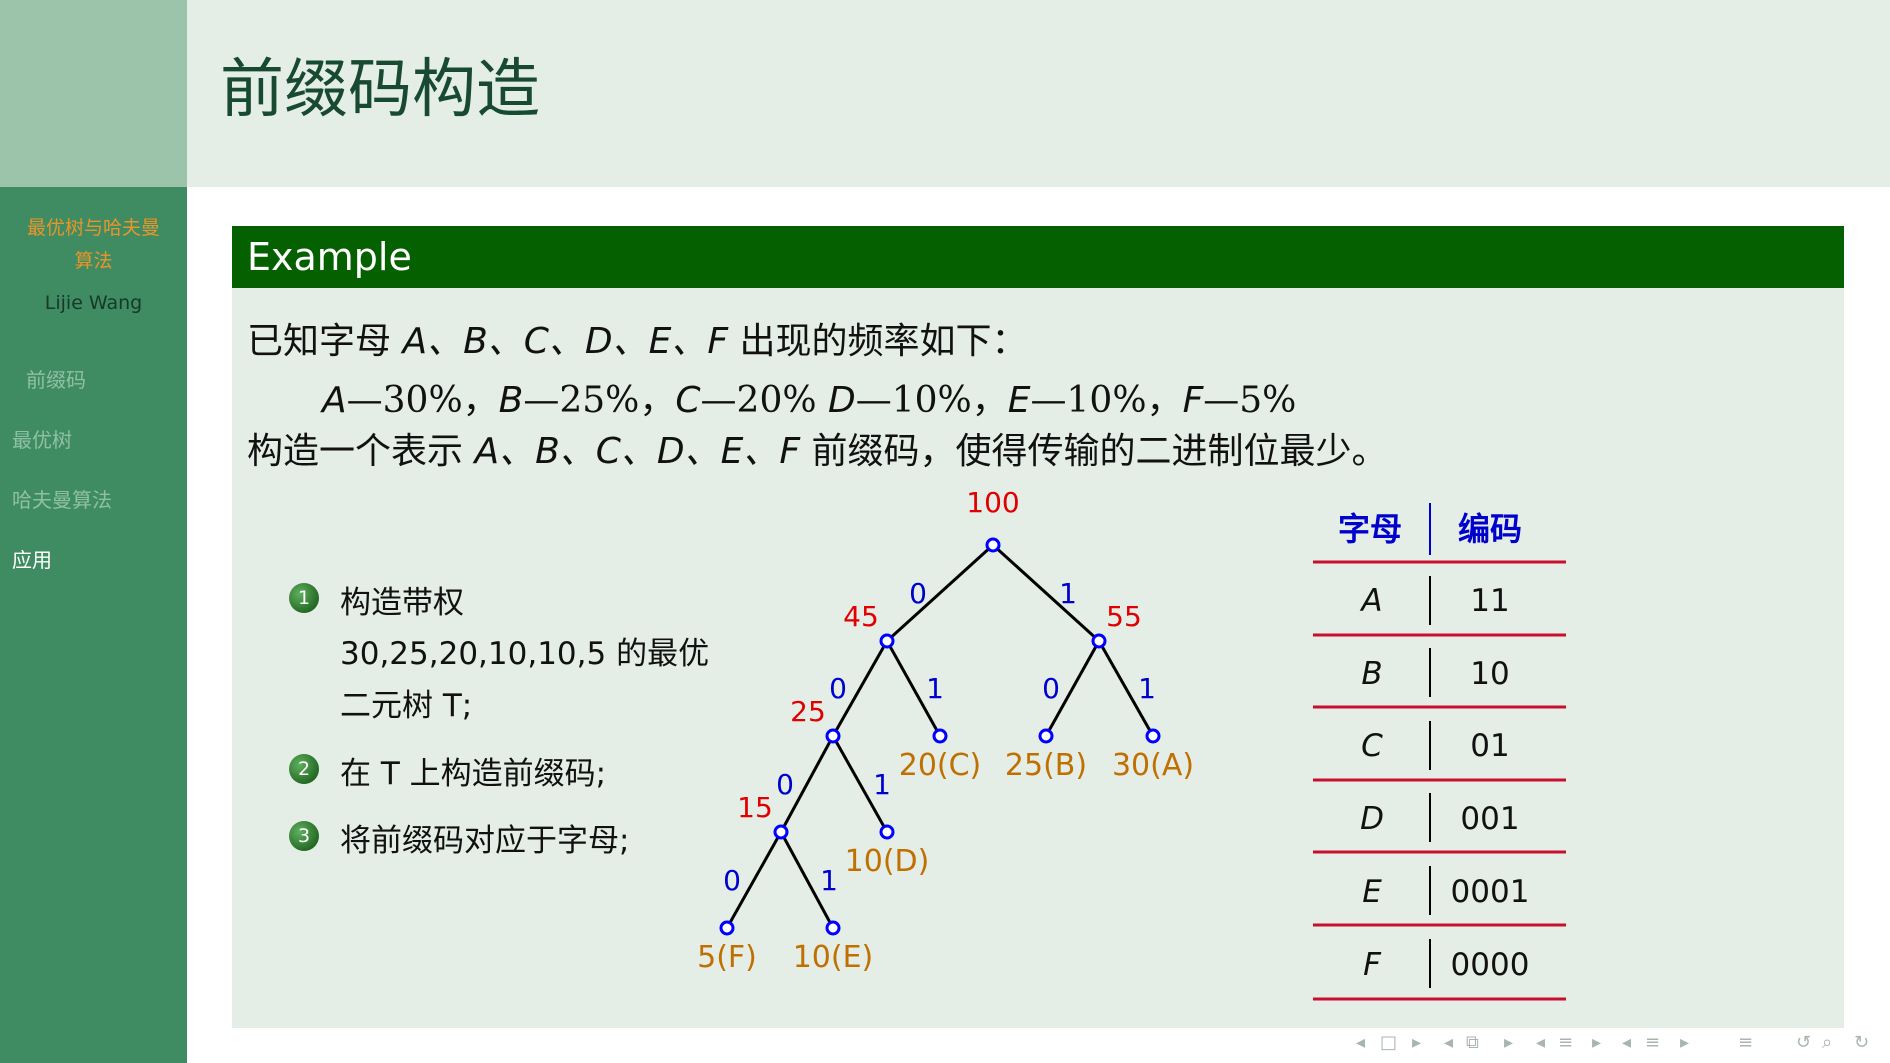  What do you see at coordinates (1490, 965) in the screenshot?
I see `table-cell-code: 0000` at bounding box center [1490, 965].